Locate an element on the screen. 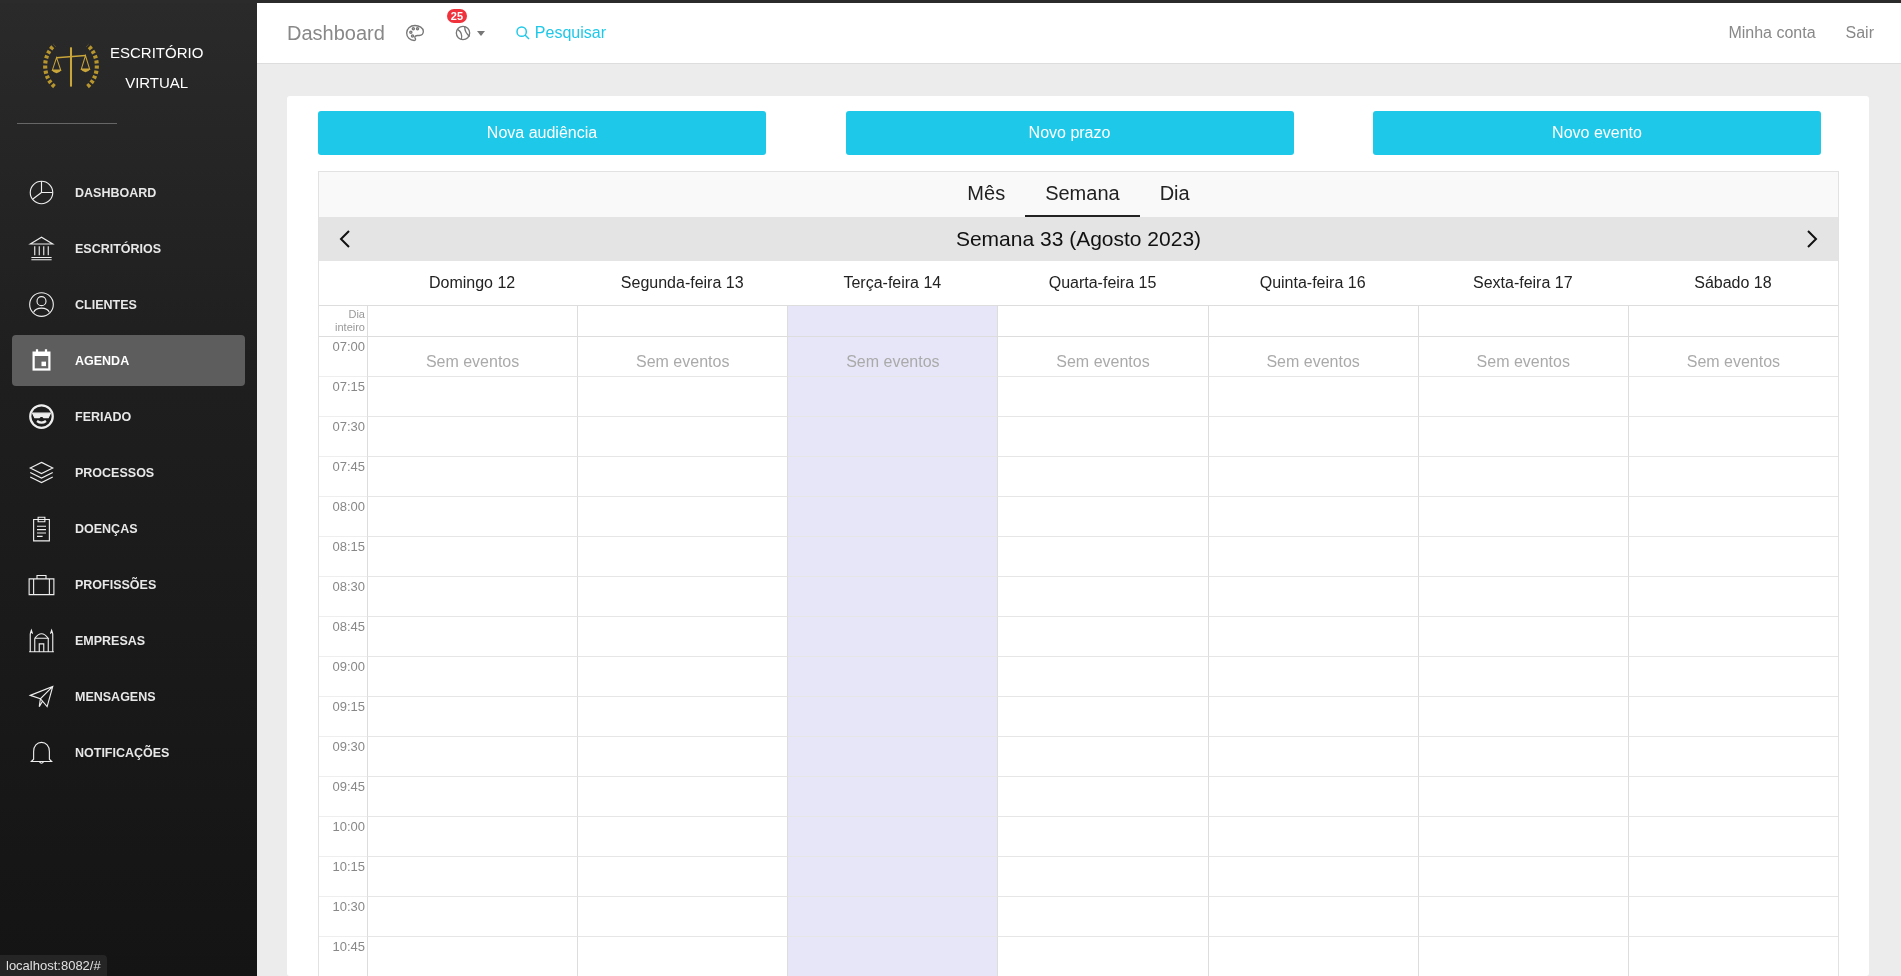 The width and height of the screenshot is (1901, 976). account-link: Sair is located at coordinates (1859, 33).